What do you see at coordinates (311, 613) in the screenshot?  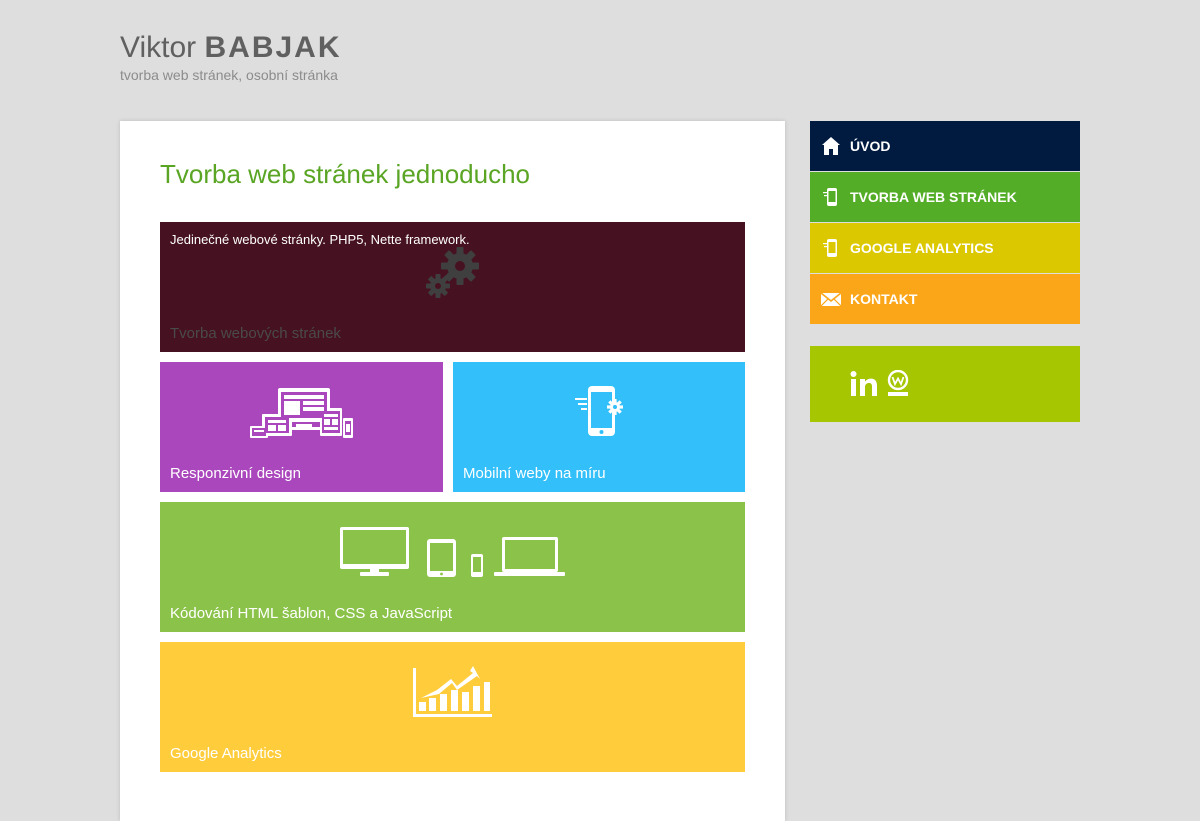 I see `tile-label: Kódování HTML šablon, CSS a JavaScript` at bounding box center [311, 613].